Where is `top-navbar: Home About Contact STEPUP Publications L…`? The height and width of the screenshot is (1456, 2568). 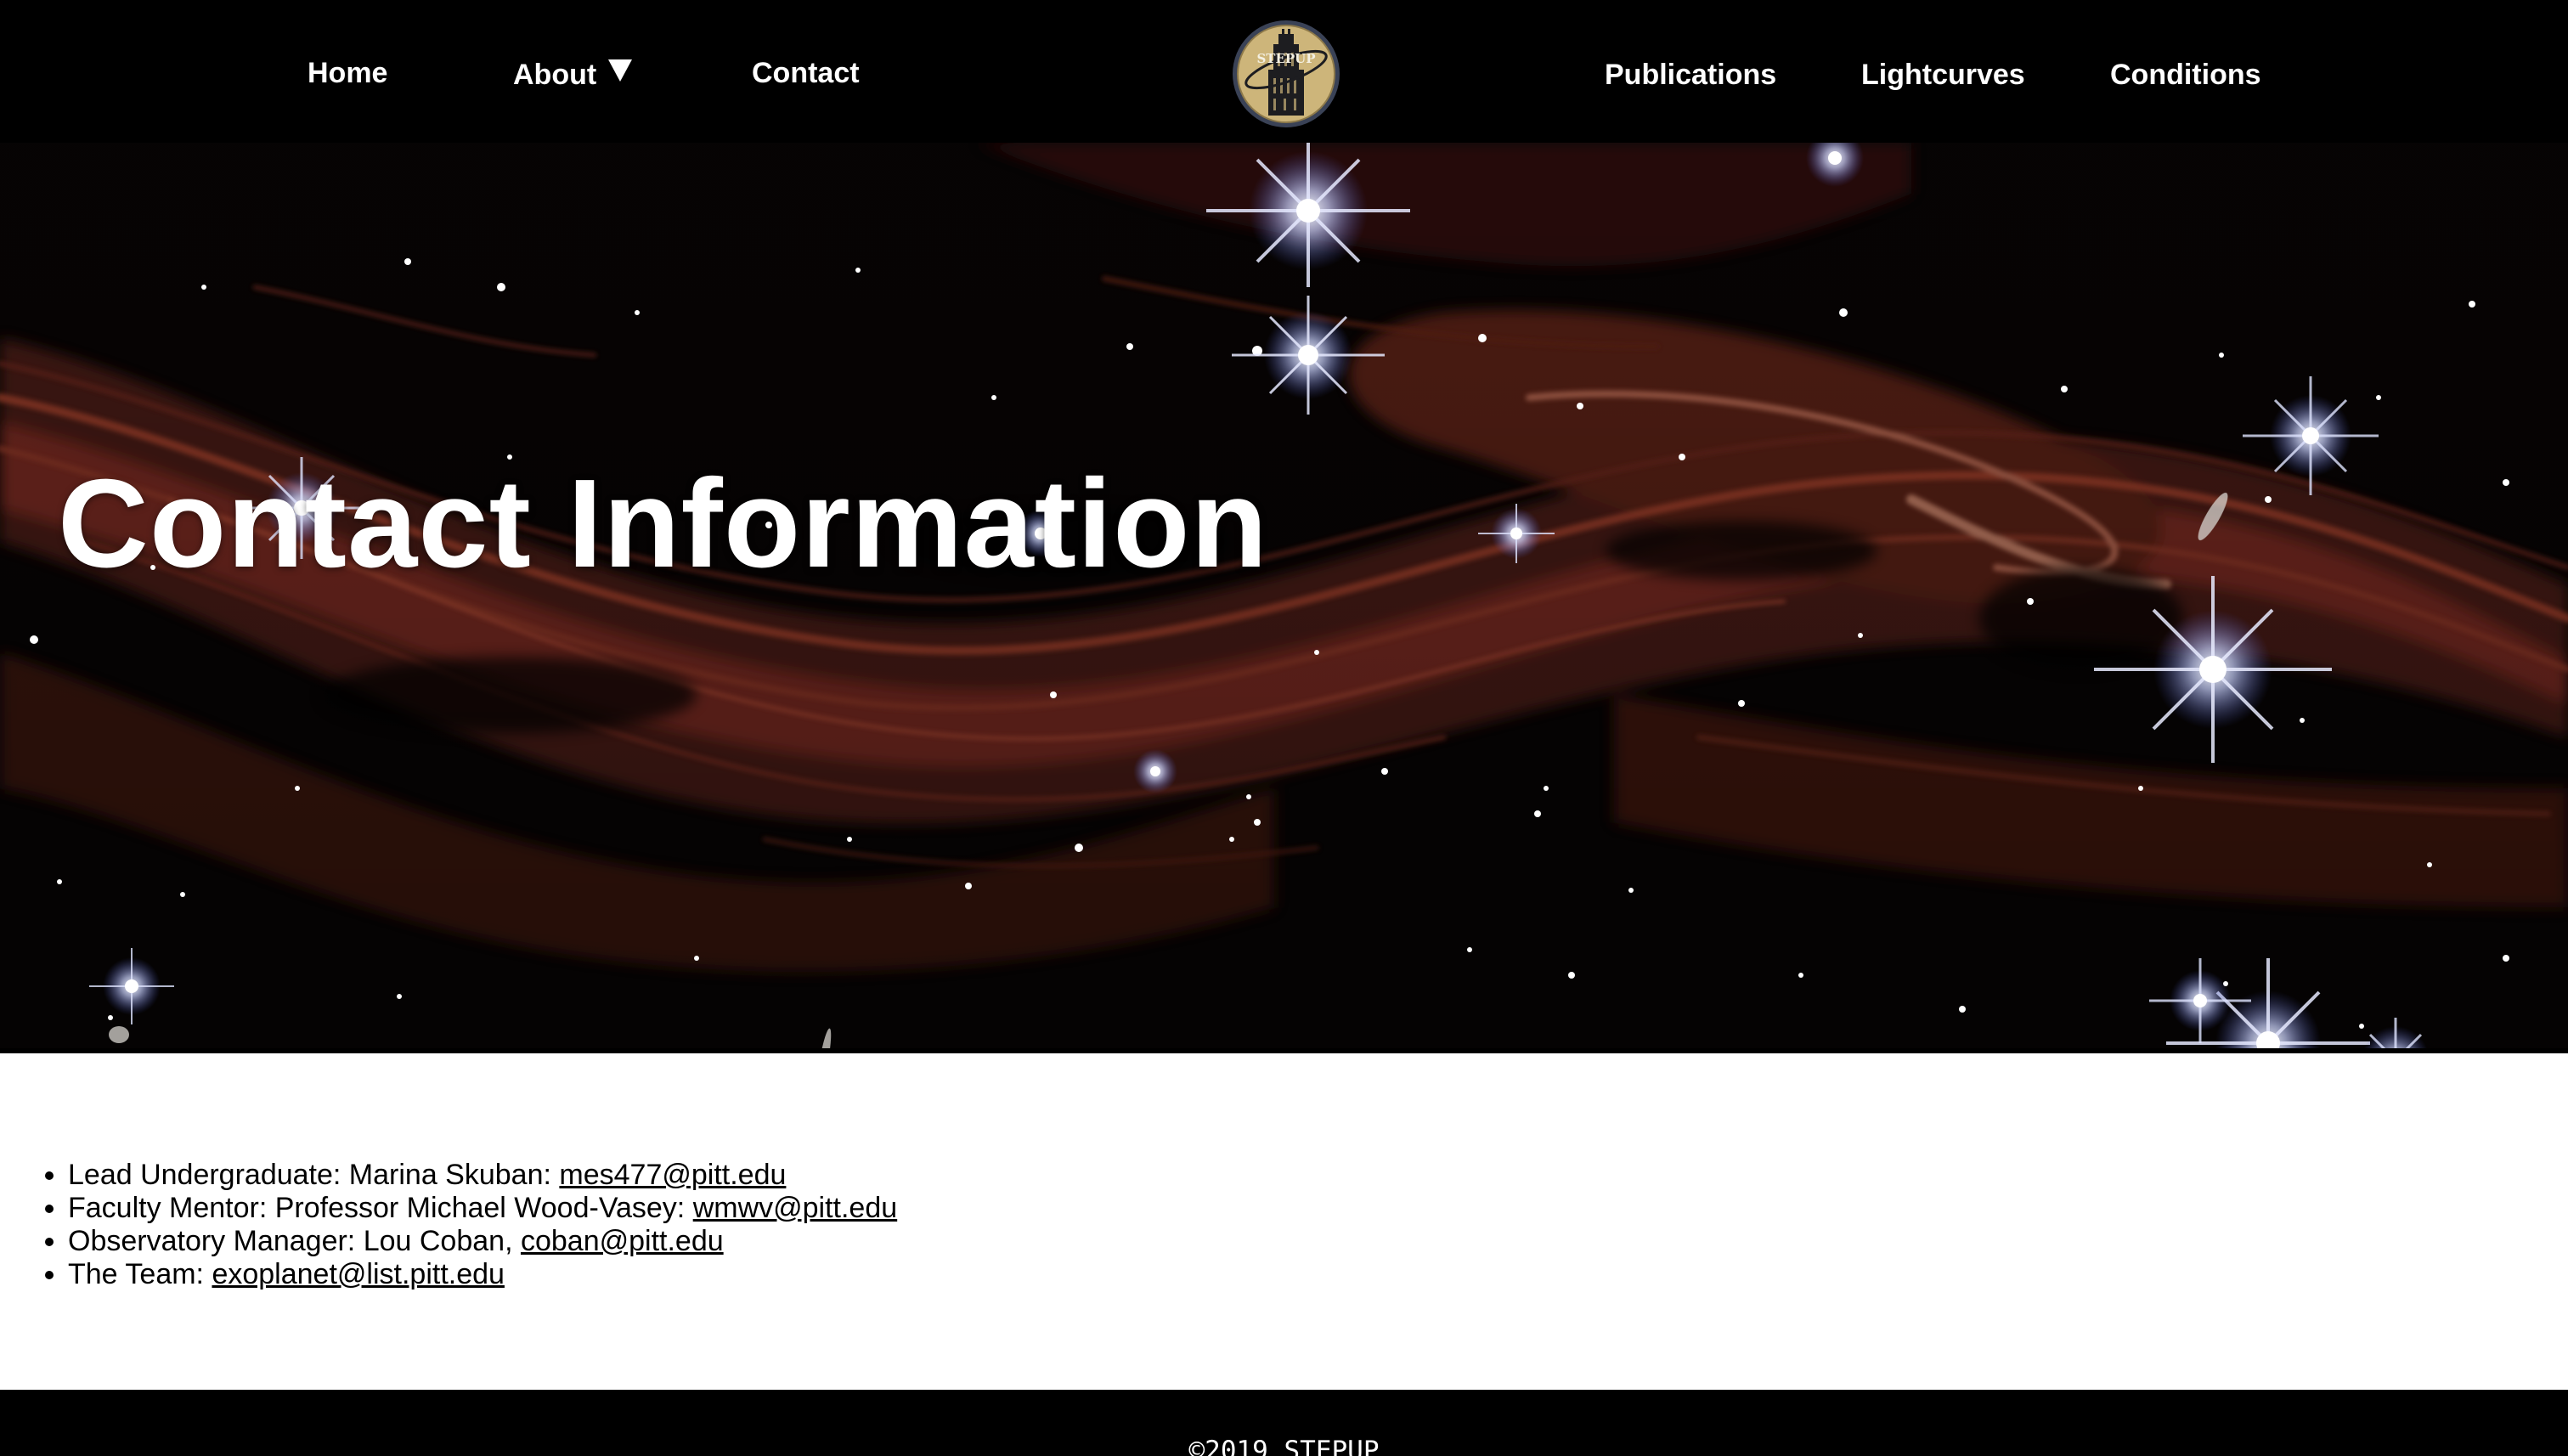
top-navbar: Home About Contact STEPUP Publications L… is located at coordinates (1284, 72).